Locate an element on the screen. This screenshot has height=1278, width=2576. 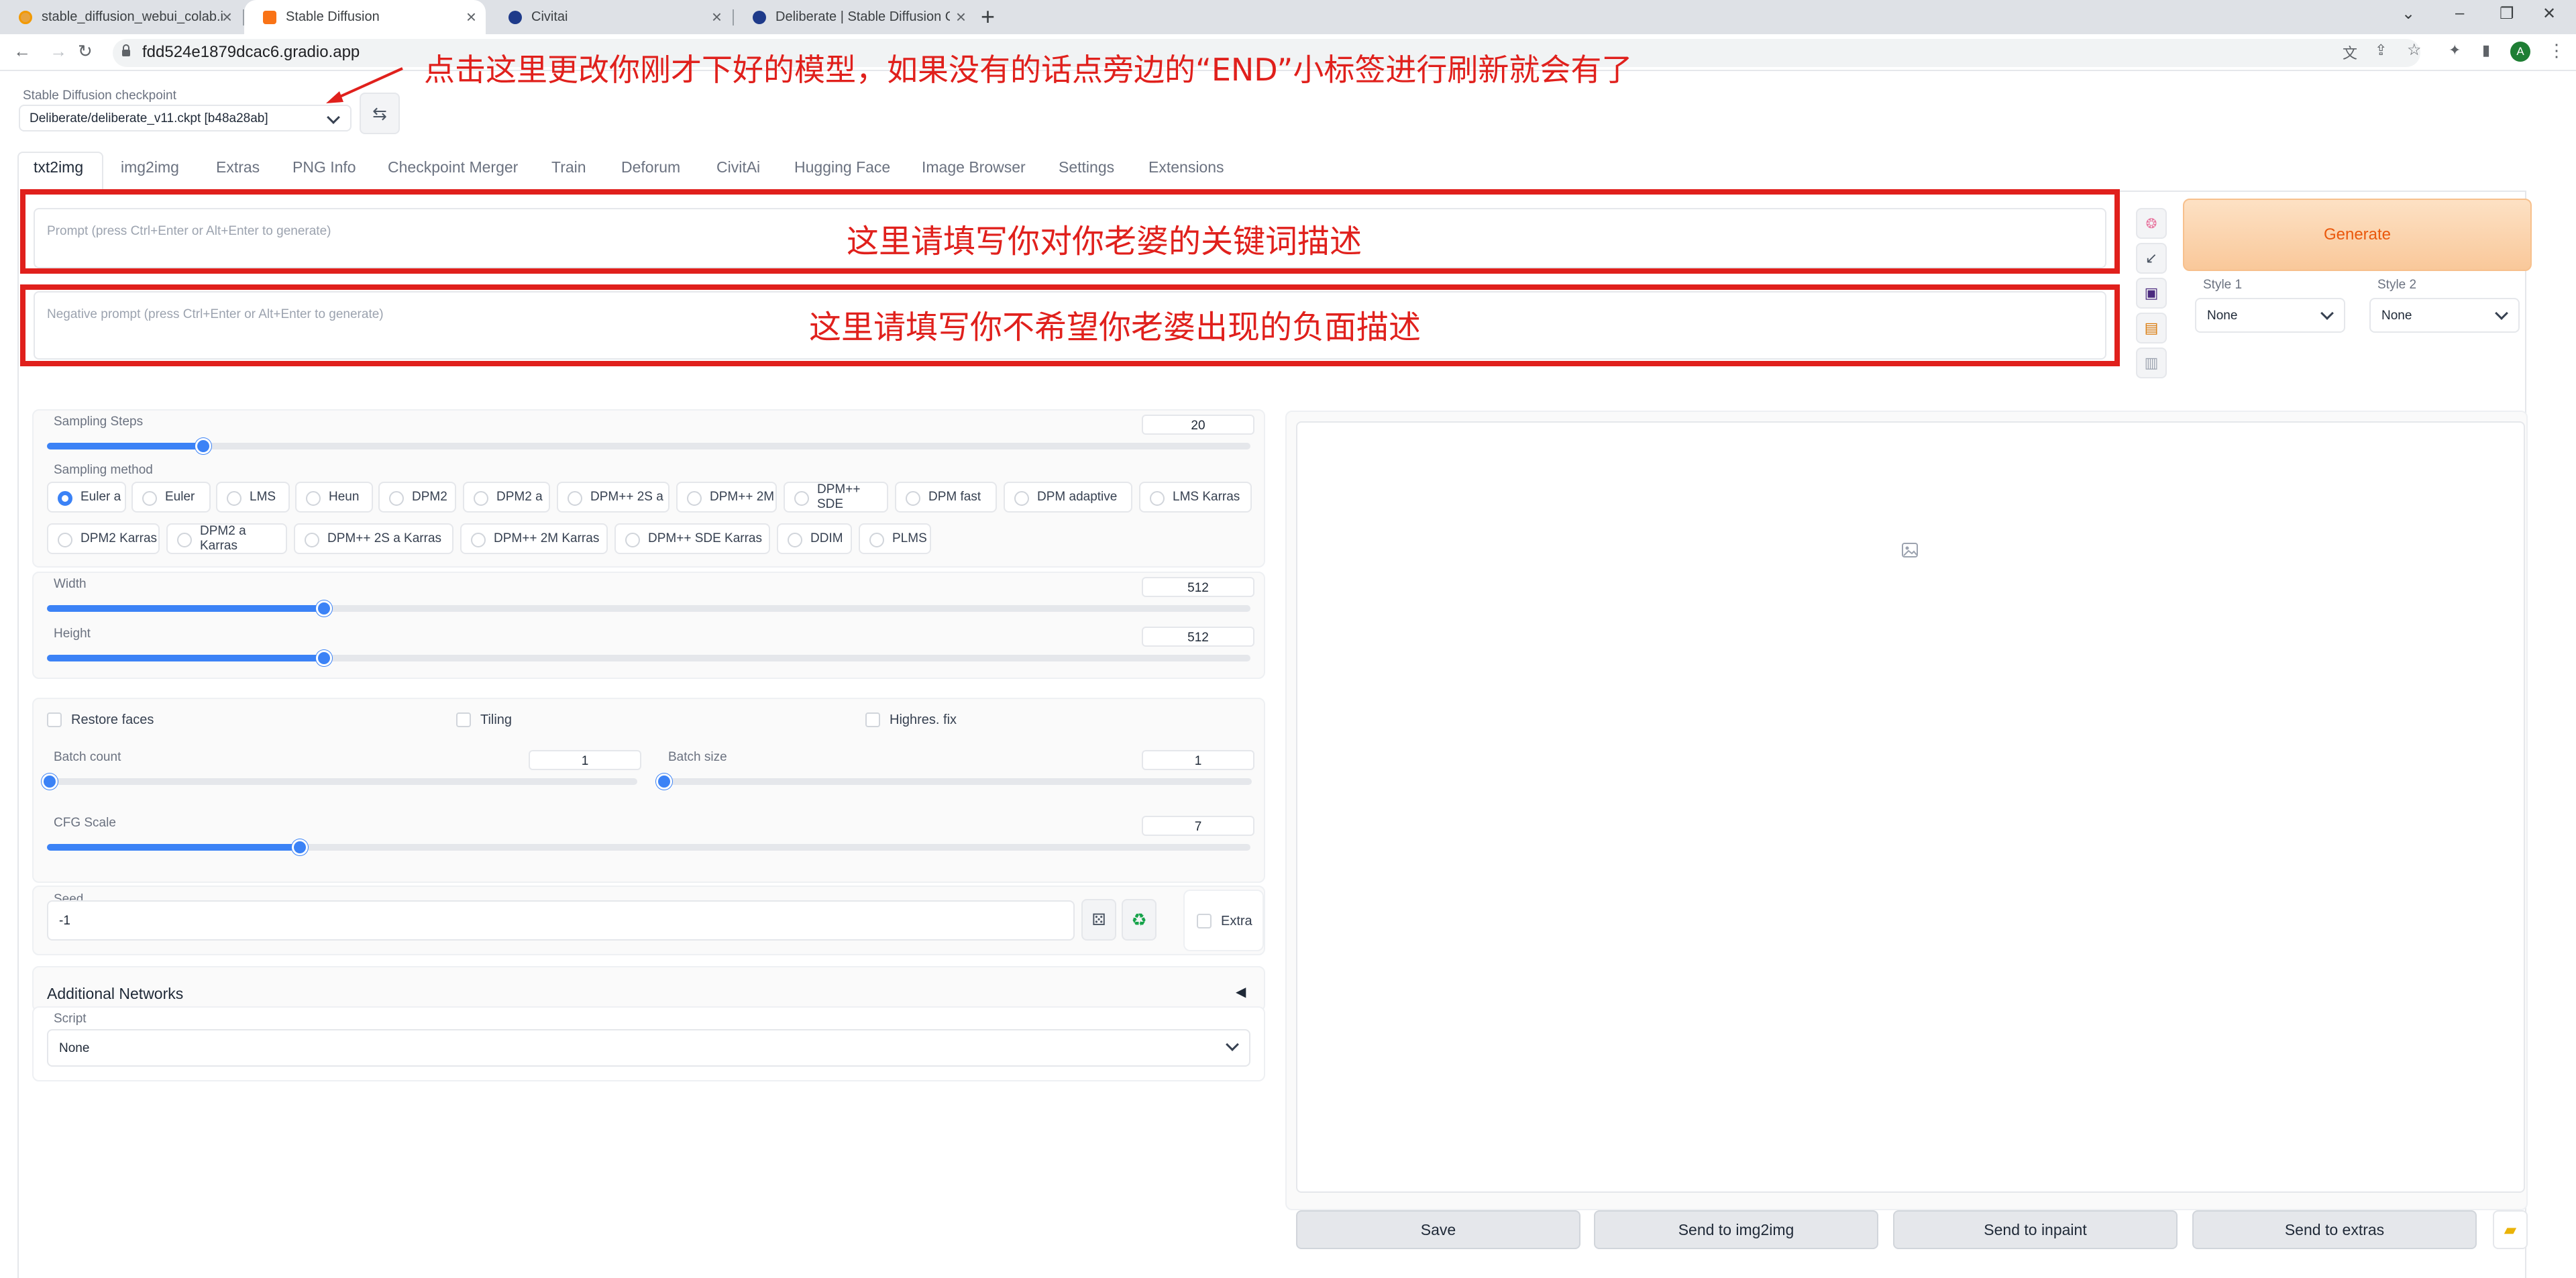
tab-settings: Settings is located at coordinates (1086, 167).